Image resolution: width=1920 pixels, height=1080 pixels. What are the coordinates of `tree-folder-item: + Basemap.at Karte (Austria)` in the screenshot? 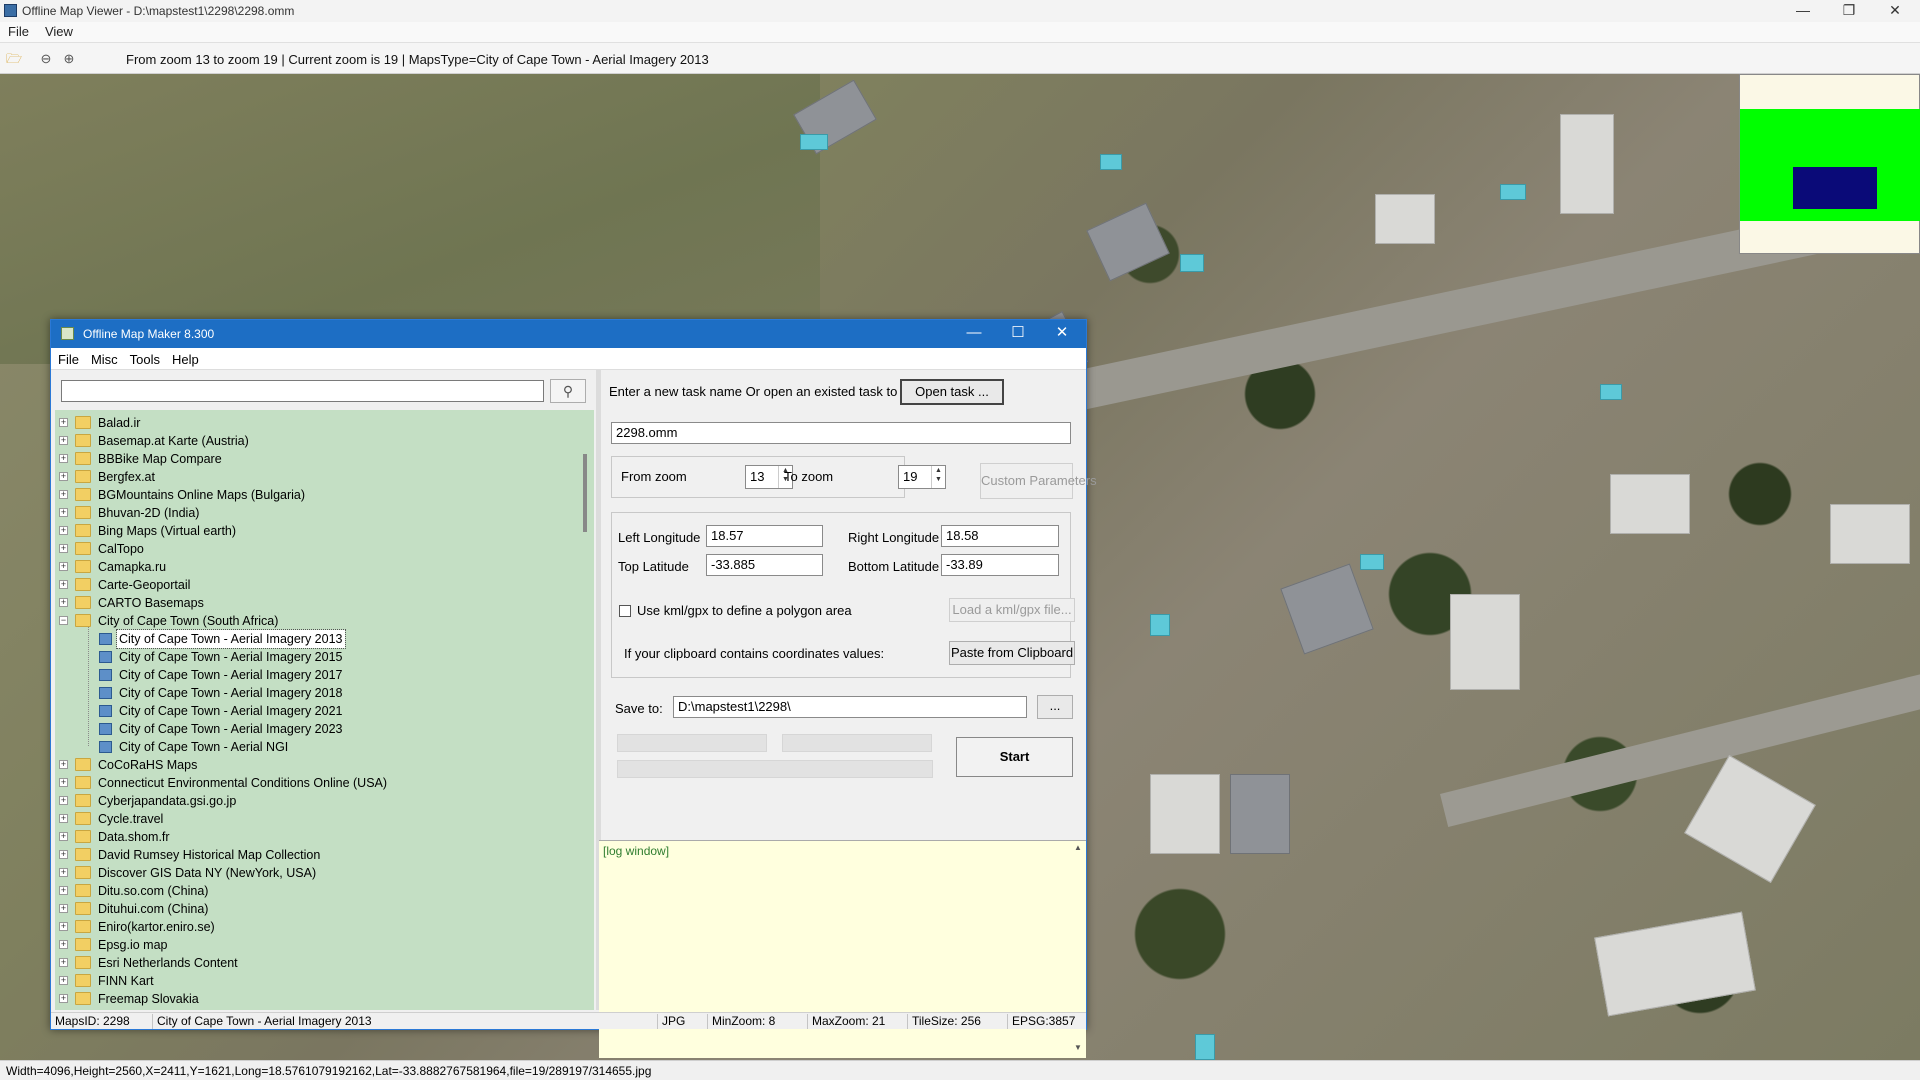 It's located at (317, 441).